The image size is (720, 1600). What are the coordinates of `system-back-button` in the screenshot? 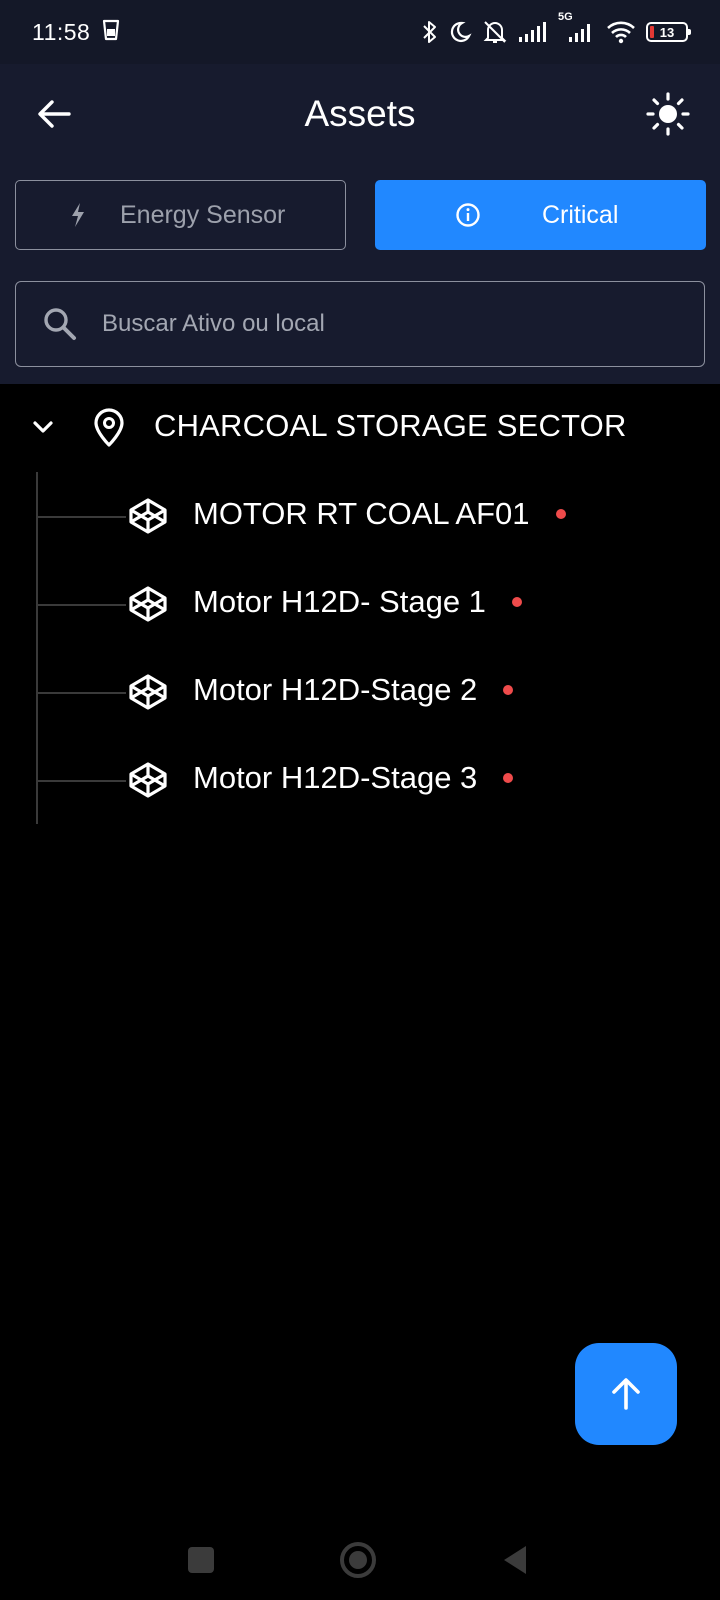 It's located at (515, 1562).